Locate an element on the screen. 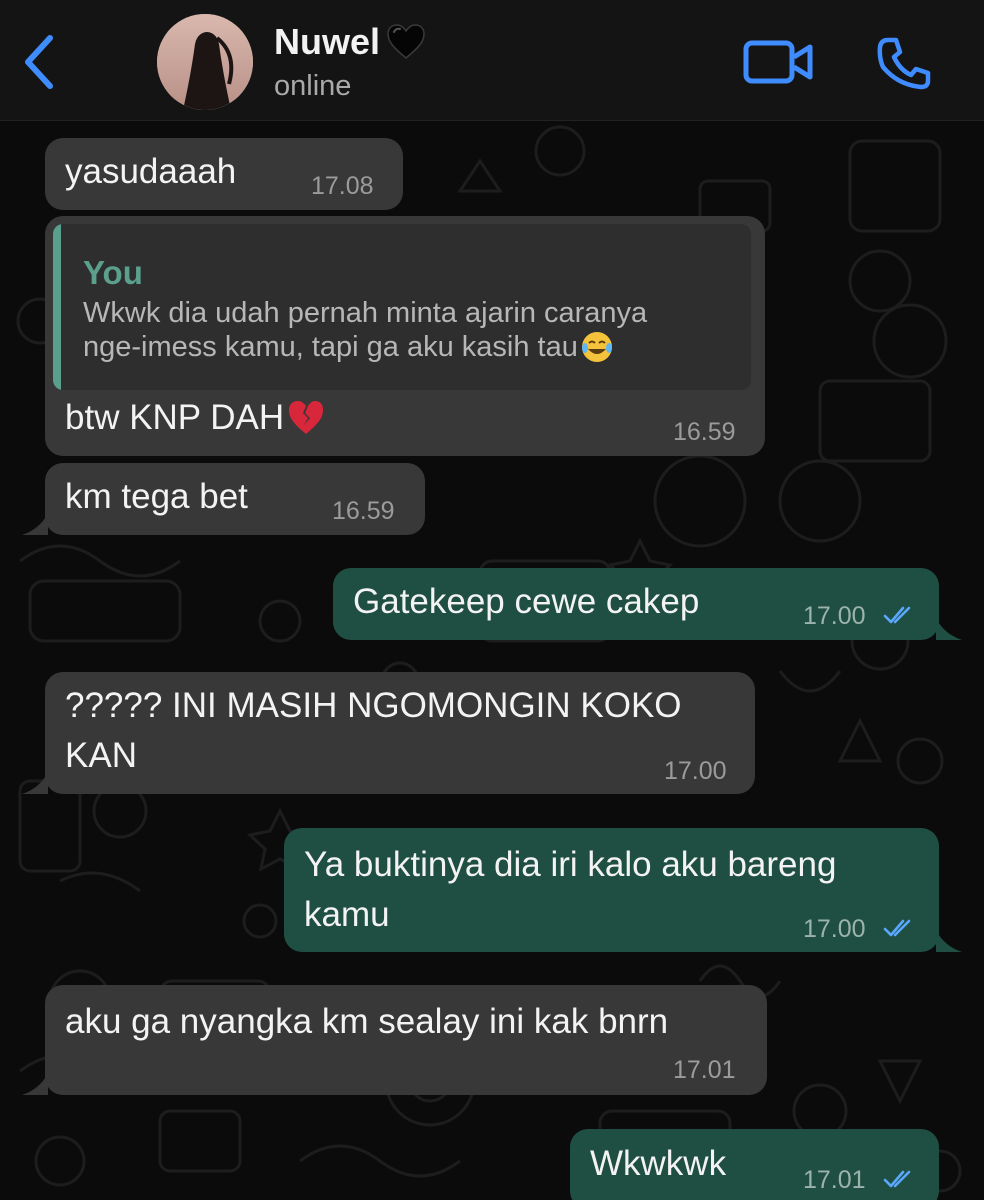 The image size is (984, 1200). message-bubble-incoming: yasudaaah 17.08 is located at coordinates (224, 174).